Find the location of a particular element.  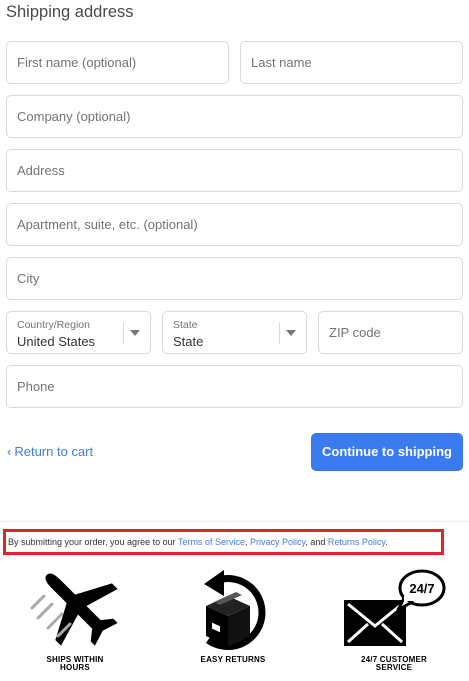

last-name-field: Last name is located at coordinates (351, 62).